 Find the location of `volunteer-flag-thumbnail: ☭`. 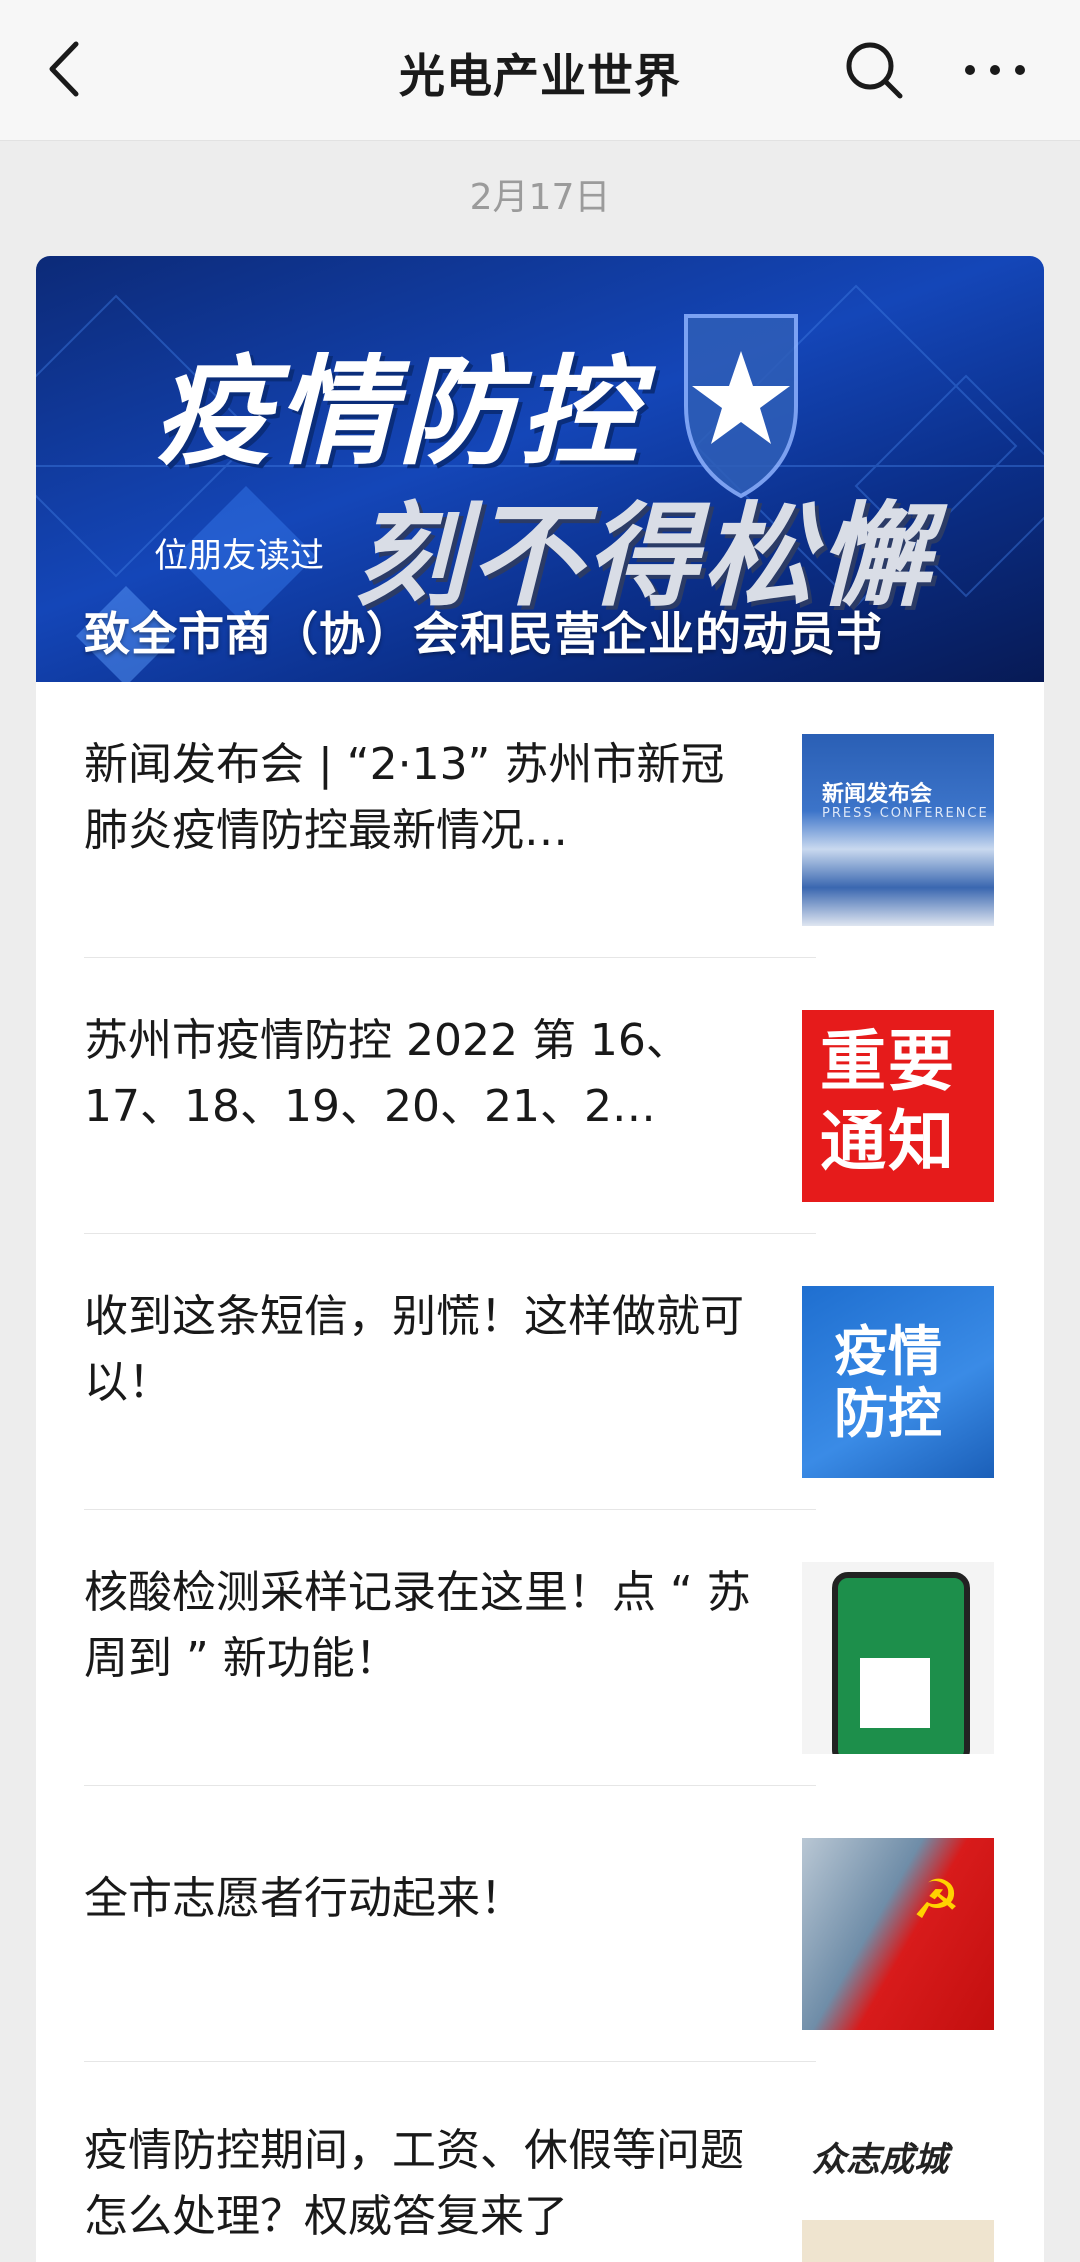

volunteer-flag-thumbnail: ☭ is located at coordinates (898, 1934).